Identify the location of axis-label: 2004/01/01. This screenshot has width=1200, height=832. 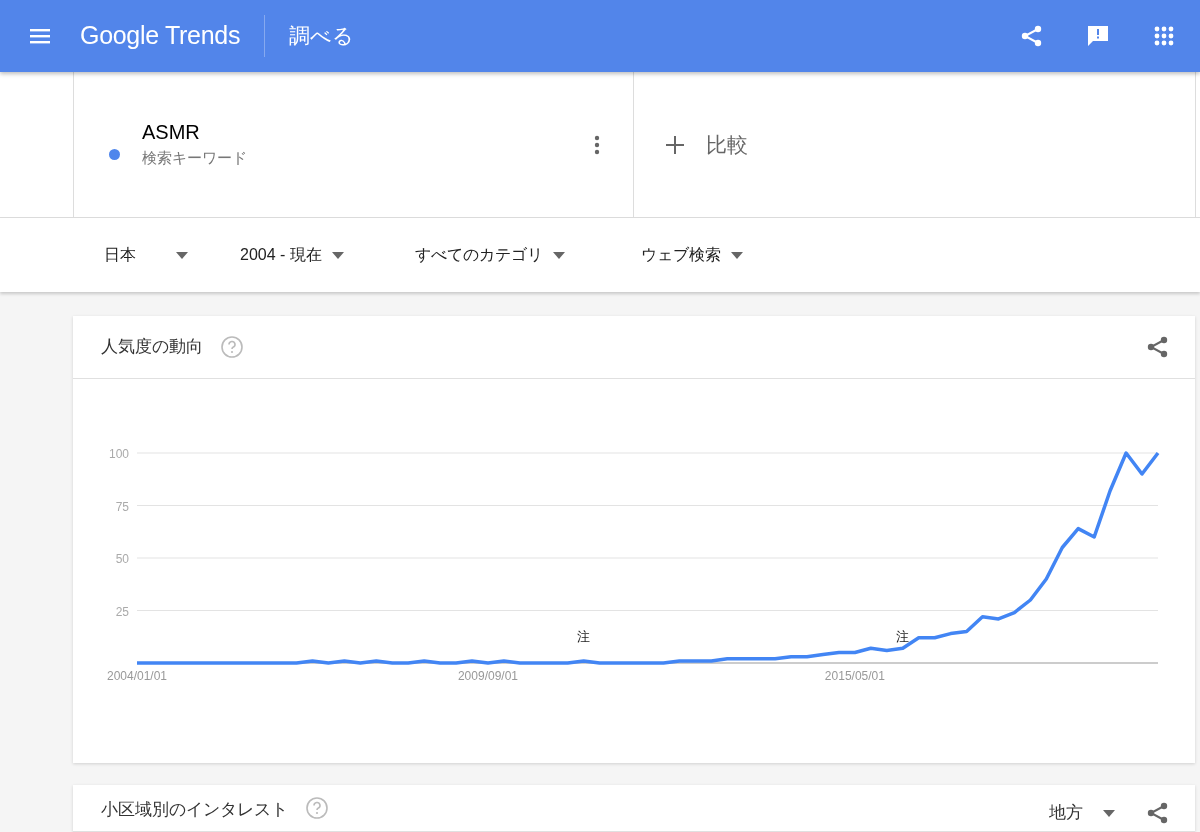
(137, 676).